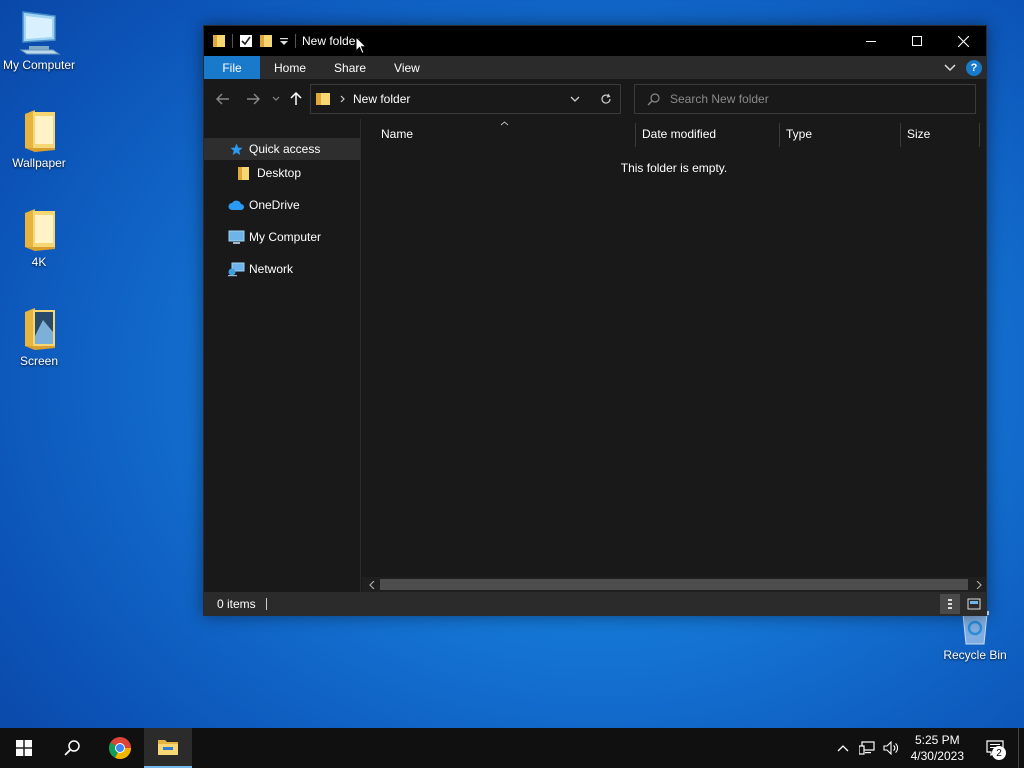 This screenshot has height=768, width=1024. I want to click on start-icon, so click(24, 748).